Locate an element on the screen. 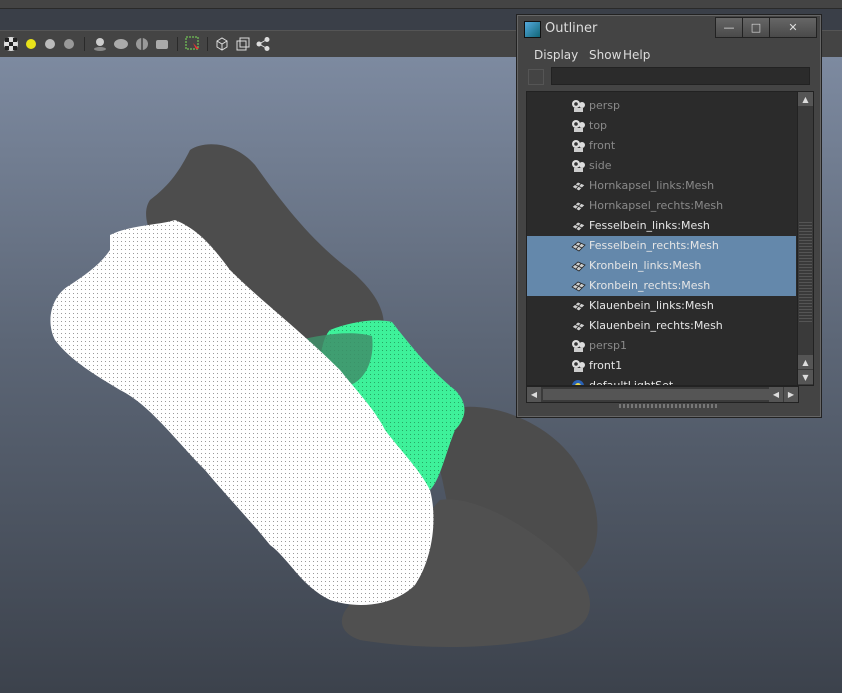  outliner-item-label: Hornkapsel_links:Mesh is located at coordinates (652, 185).